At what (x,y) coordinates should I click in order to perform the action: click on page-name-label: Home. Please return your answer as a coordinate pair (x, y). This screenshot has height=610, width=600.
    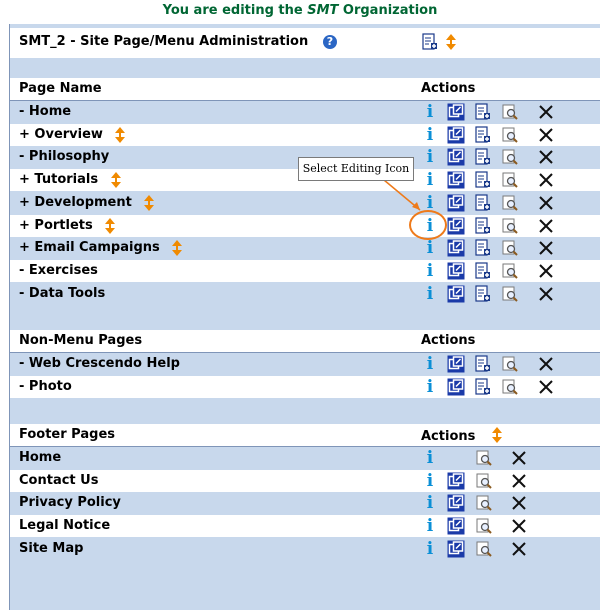
    Looking at the image, I should click on (40, 458).